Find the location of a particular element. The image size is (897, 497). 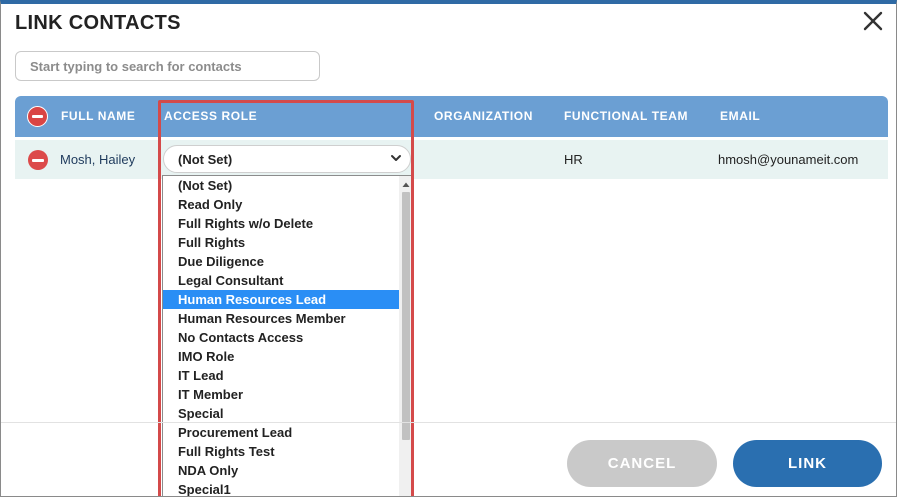

link-button: LINK is located at coordinates (807, 463).